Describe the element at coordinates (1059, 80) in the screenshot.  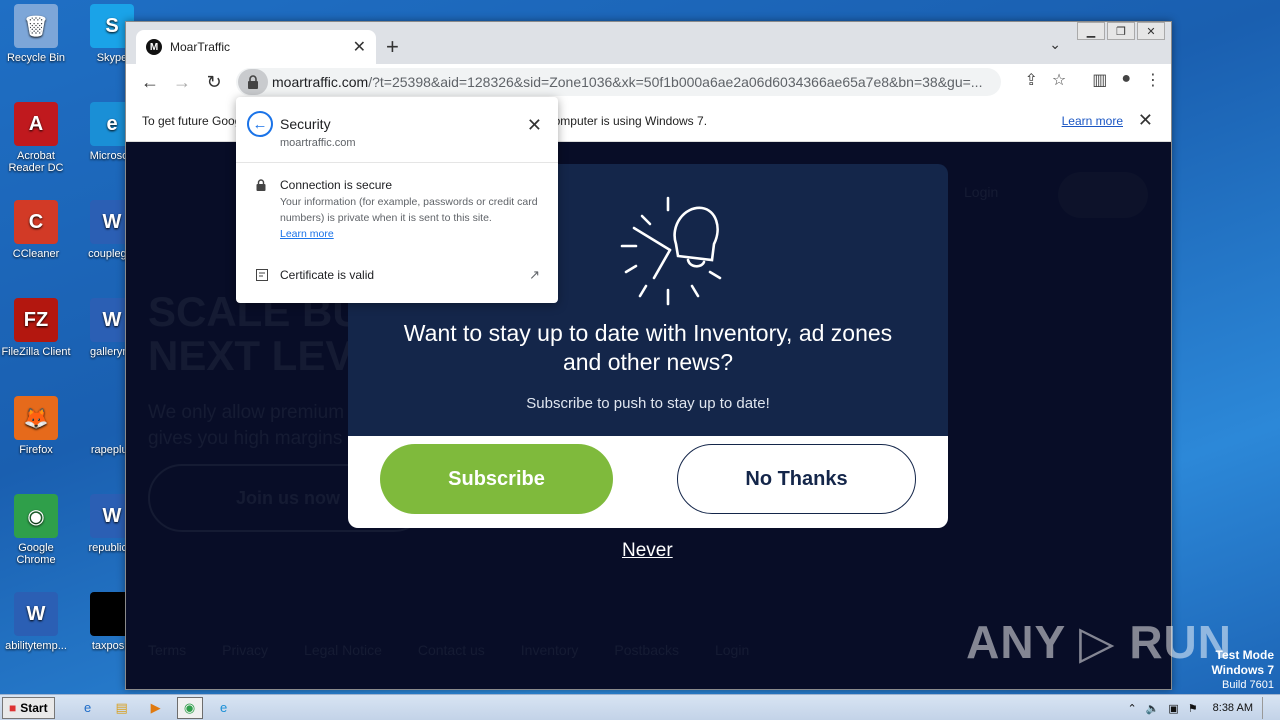
I see `bookmark-star-icon: ☆` at that location.